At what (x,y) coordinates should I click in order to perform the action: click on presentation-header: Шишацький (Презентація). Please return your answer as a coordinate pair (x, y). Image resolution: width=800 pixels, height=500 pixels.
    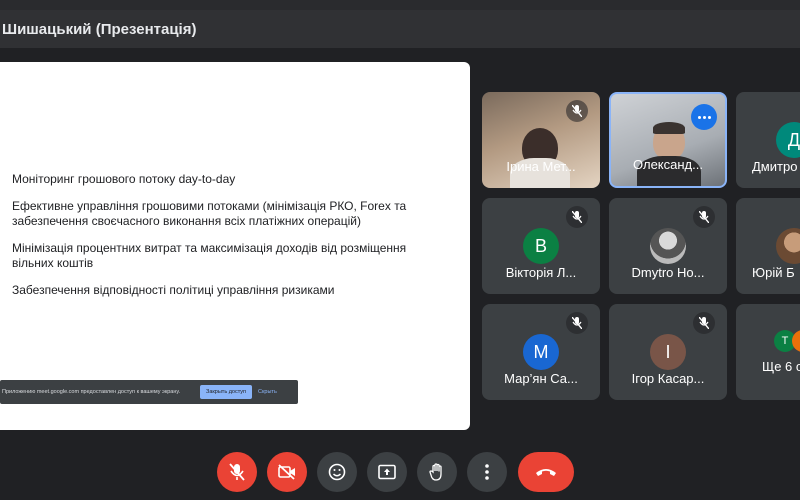
    Looking at the image, I should click on (400, 29).